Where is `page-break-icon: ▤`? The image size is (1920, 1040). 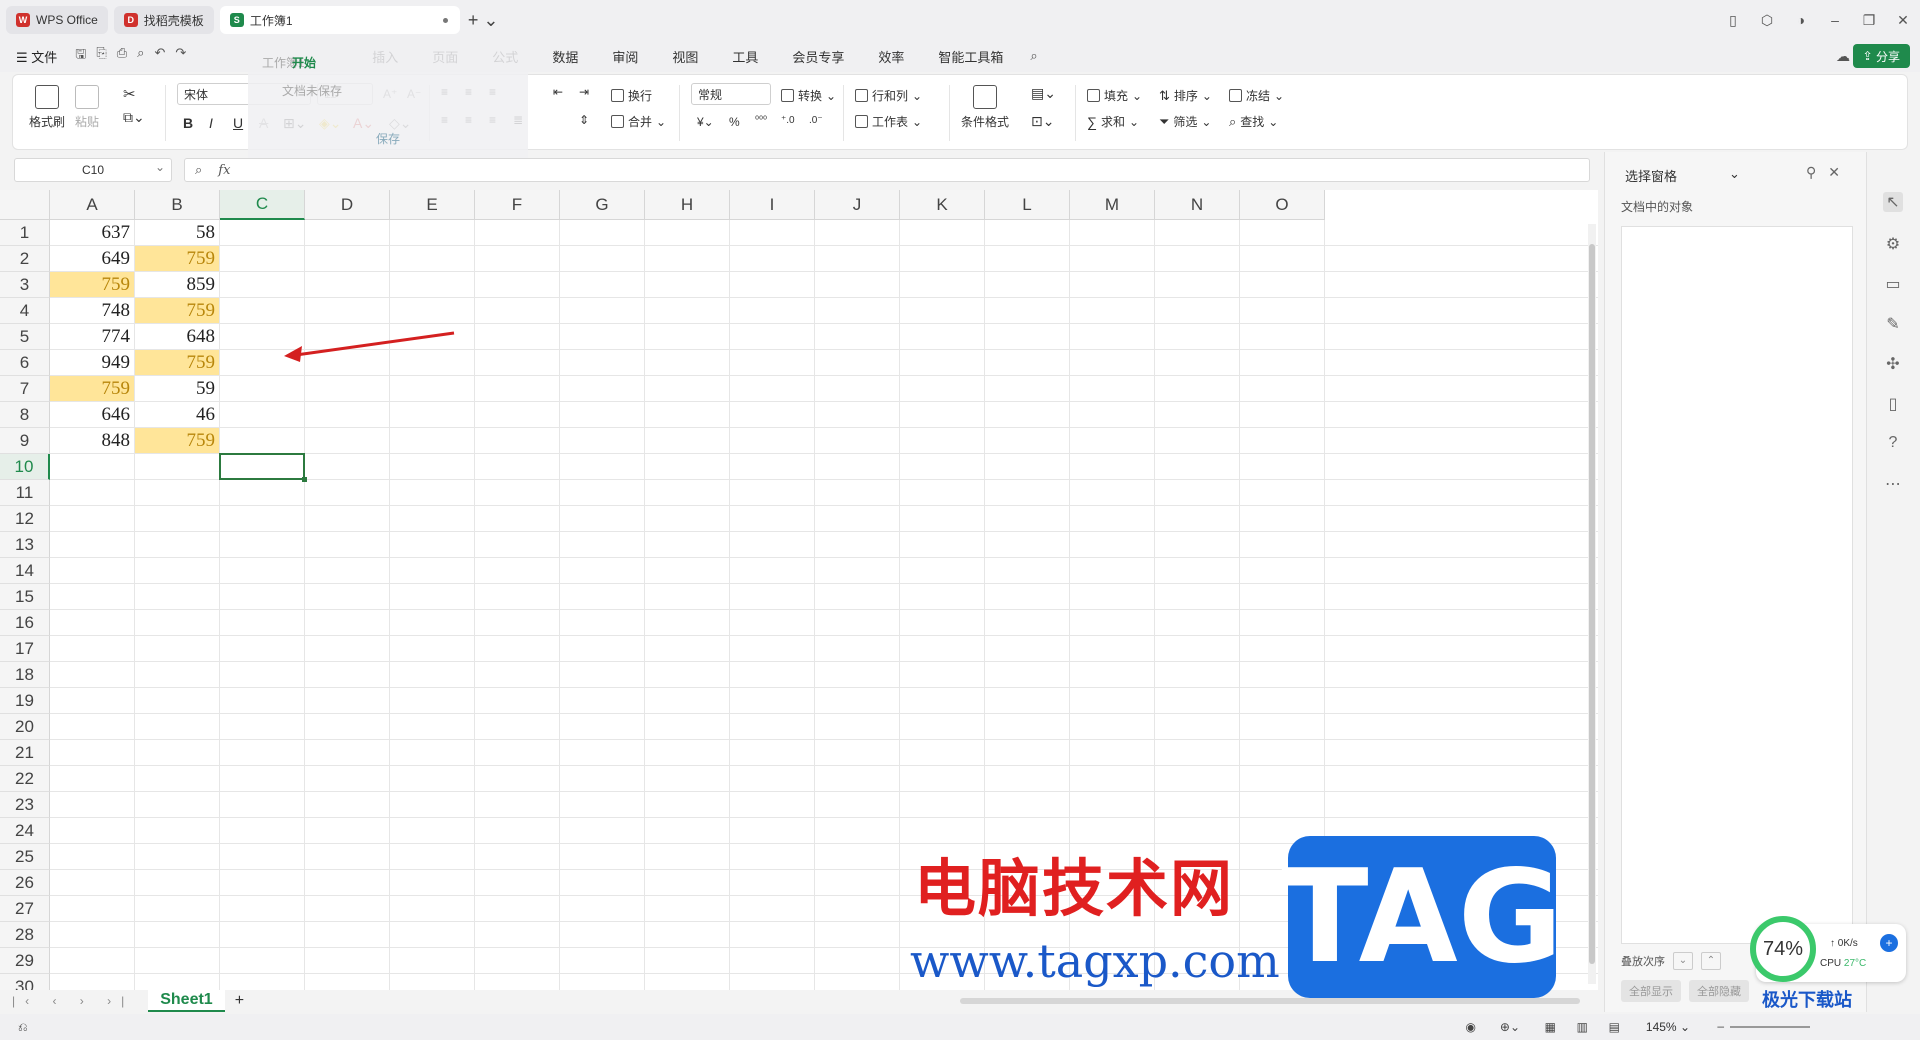 page-break-icon: ▤ is located at coordinates (1614, 1027).